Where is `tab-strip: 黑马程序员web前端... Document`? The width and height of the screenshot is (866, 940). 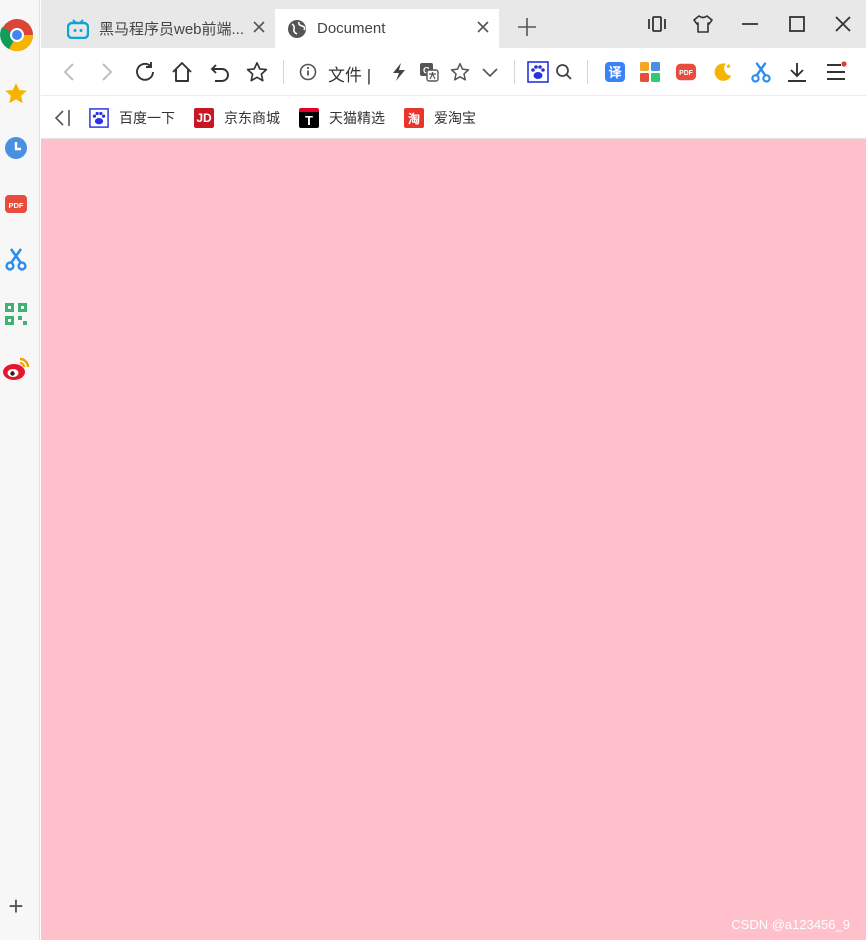 tab-strip: 黑马程序员web前端... Document is located at coordinates (453, 24).